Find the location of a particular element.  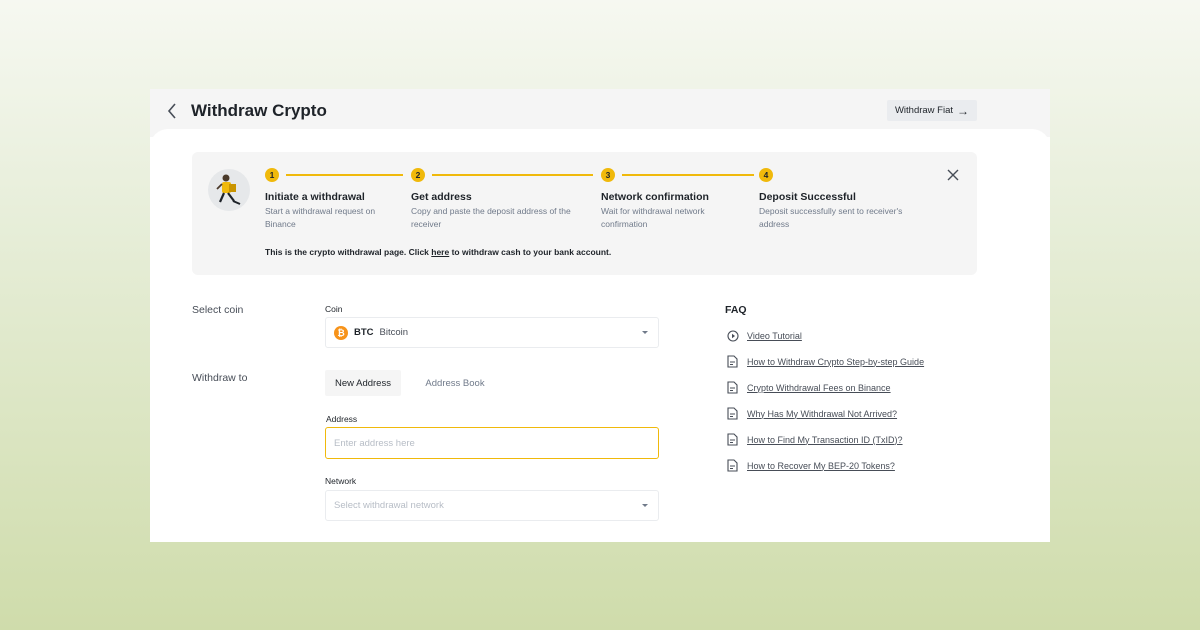

faq-item-label: Why Has My Withdrawal Not Arrived? is located at coordinates (822, 413).